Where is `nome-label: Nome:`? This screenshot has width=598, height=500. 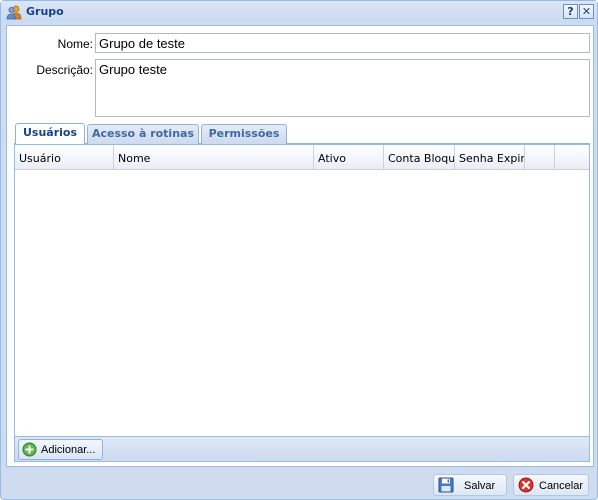 nome-label: Nome: is located at coordinates (75, 44).